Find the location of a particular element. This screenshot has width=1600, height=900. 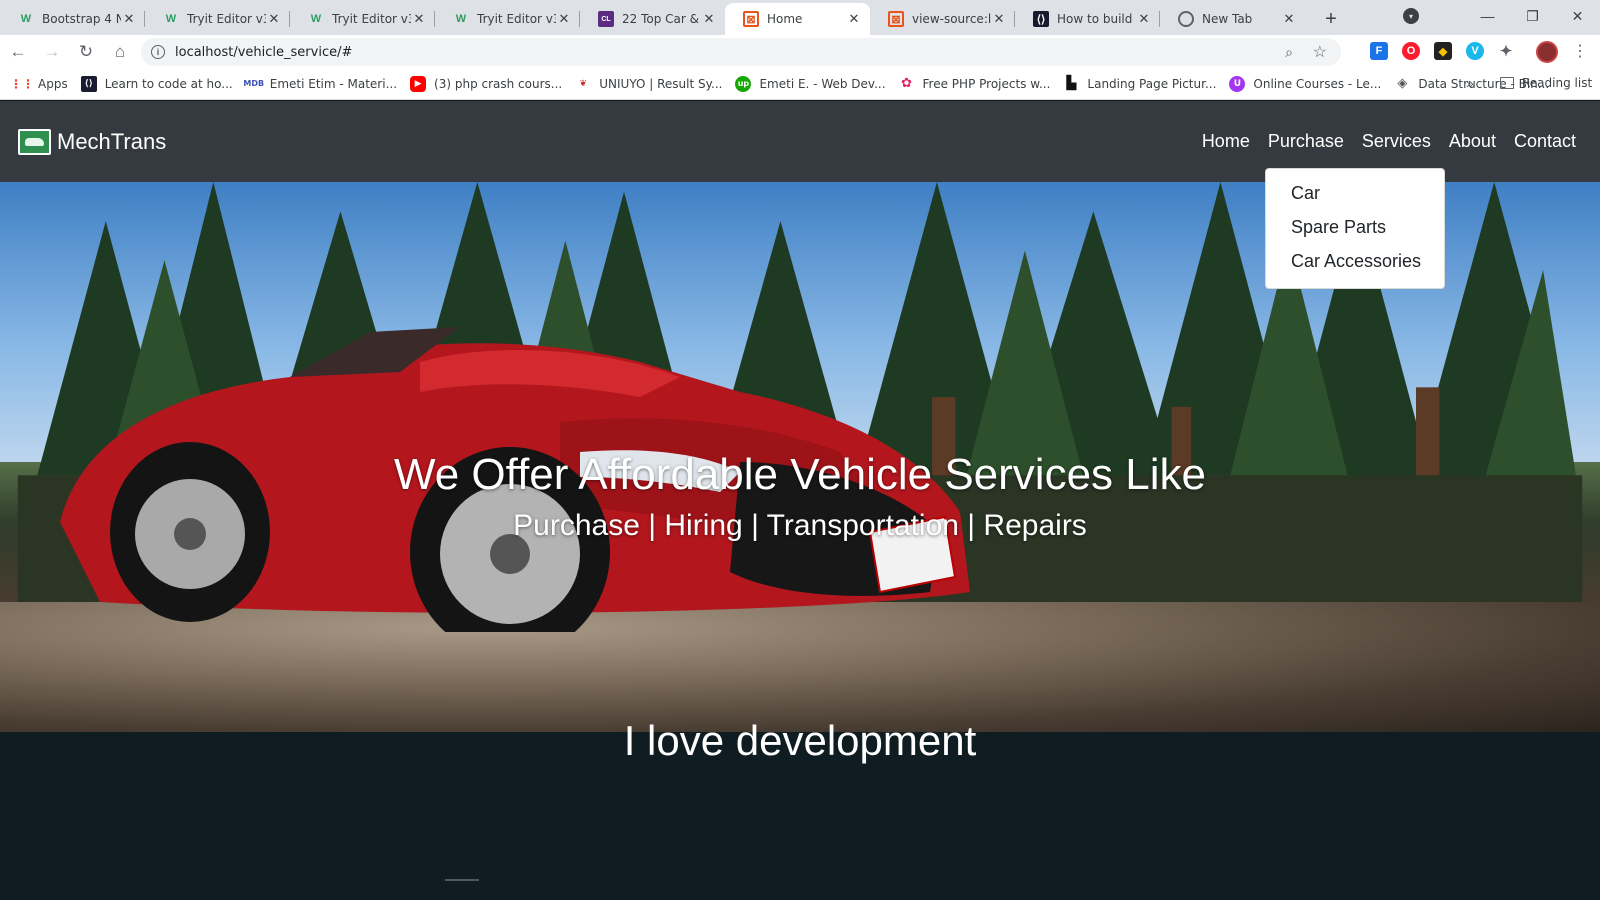

chrome-icon is located at coordinates (1186, 19).